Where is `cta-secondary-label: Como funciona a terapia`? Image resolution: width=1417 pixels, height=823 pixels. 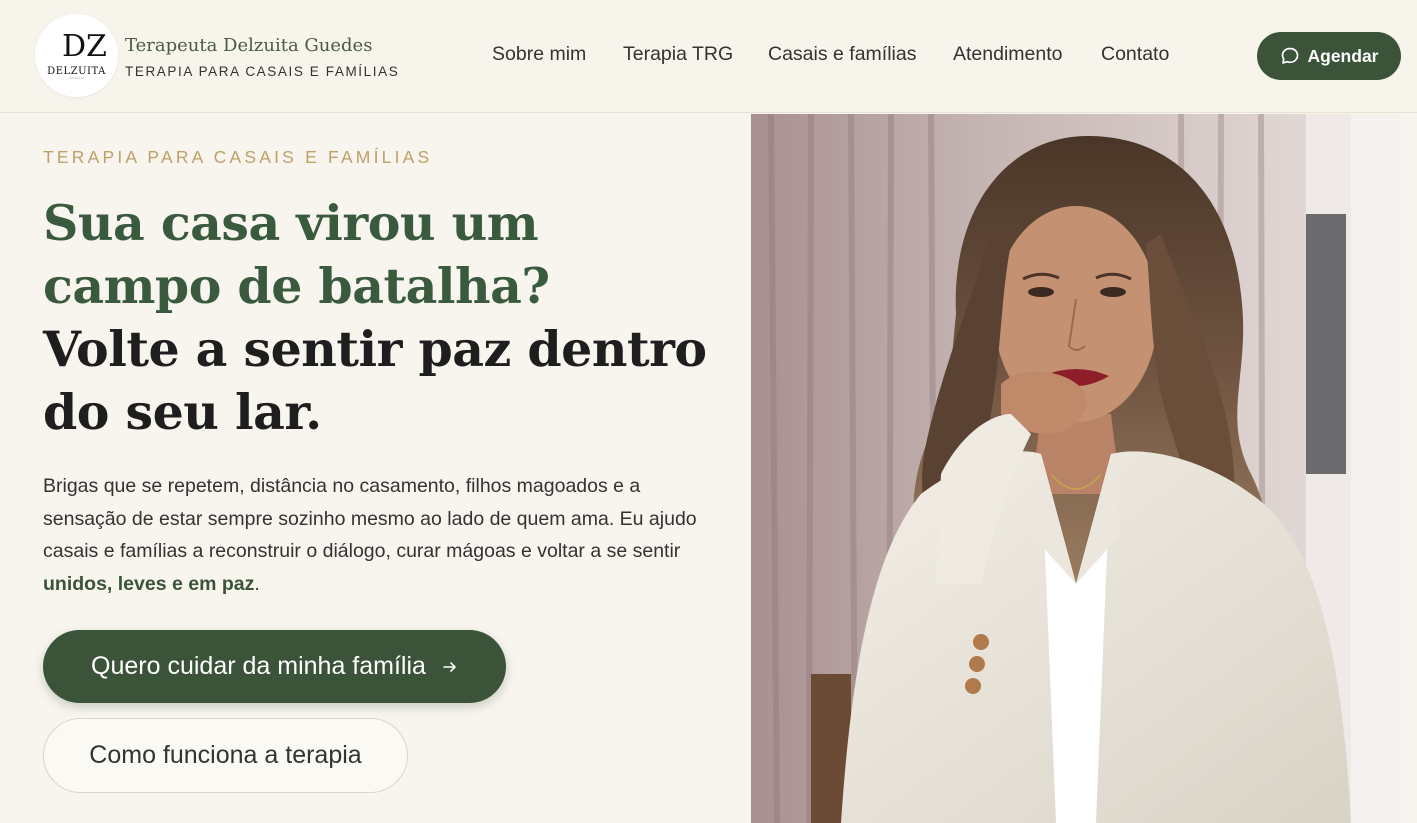 cta-secondary-label: Como funciona a terapia is located at coordinates (225, 755).